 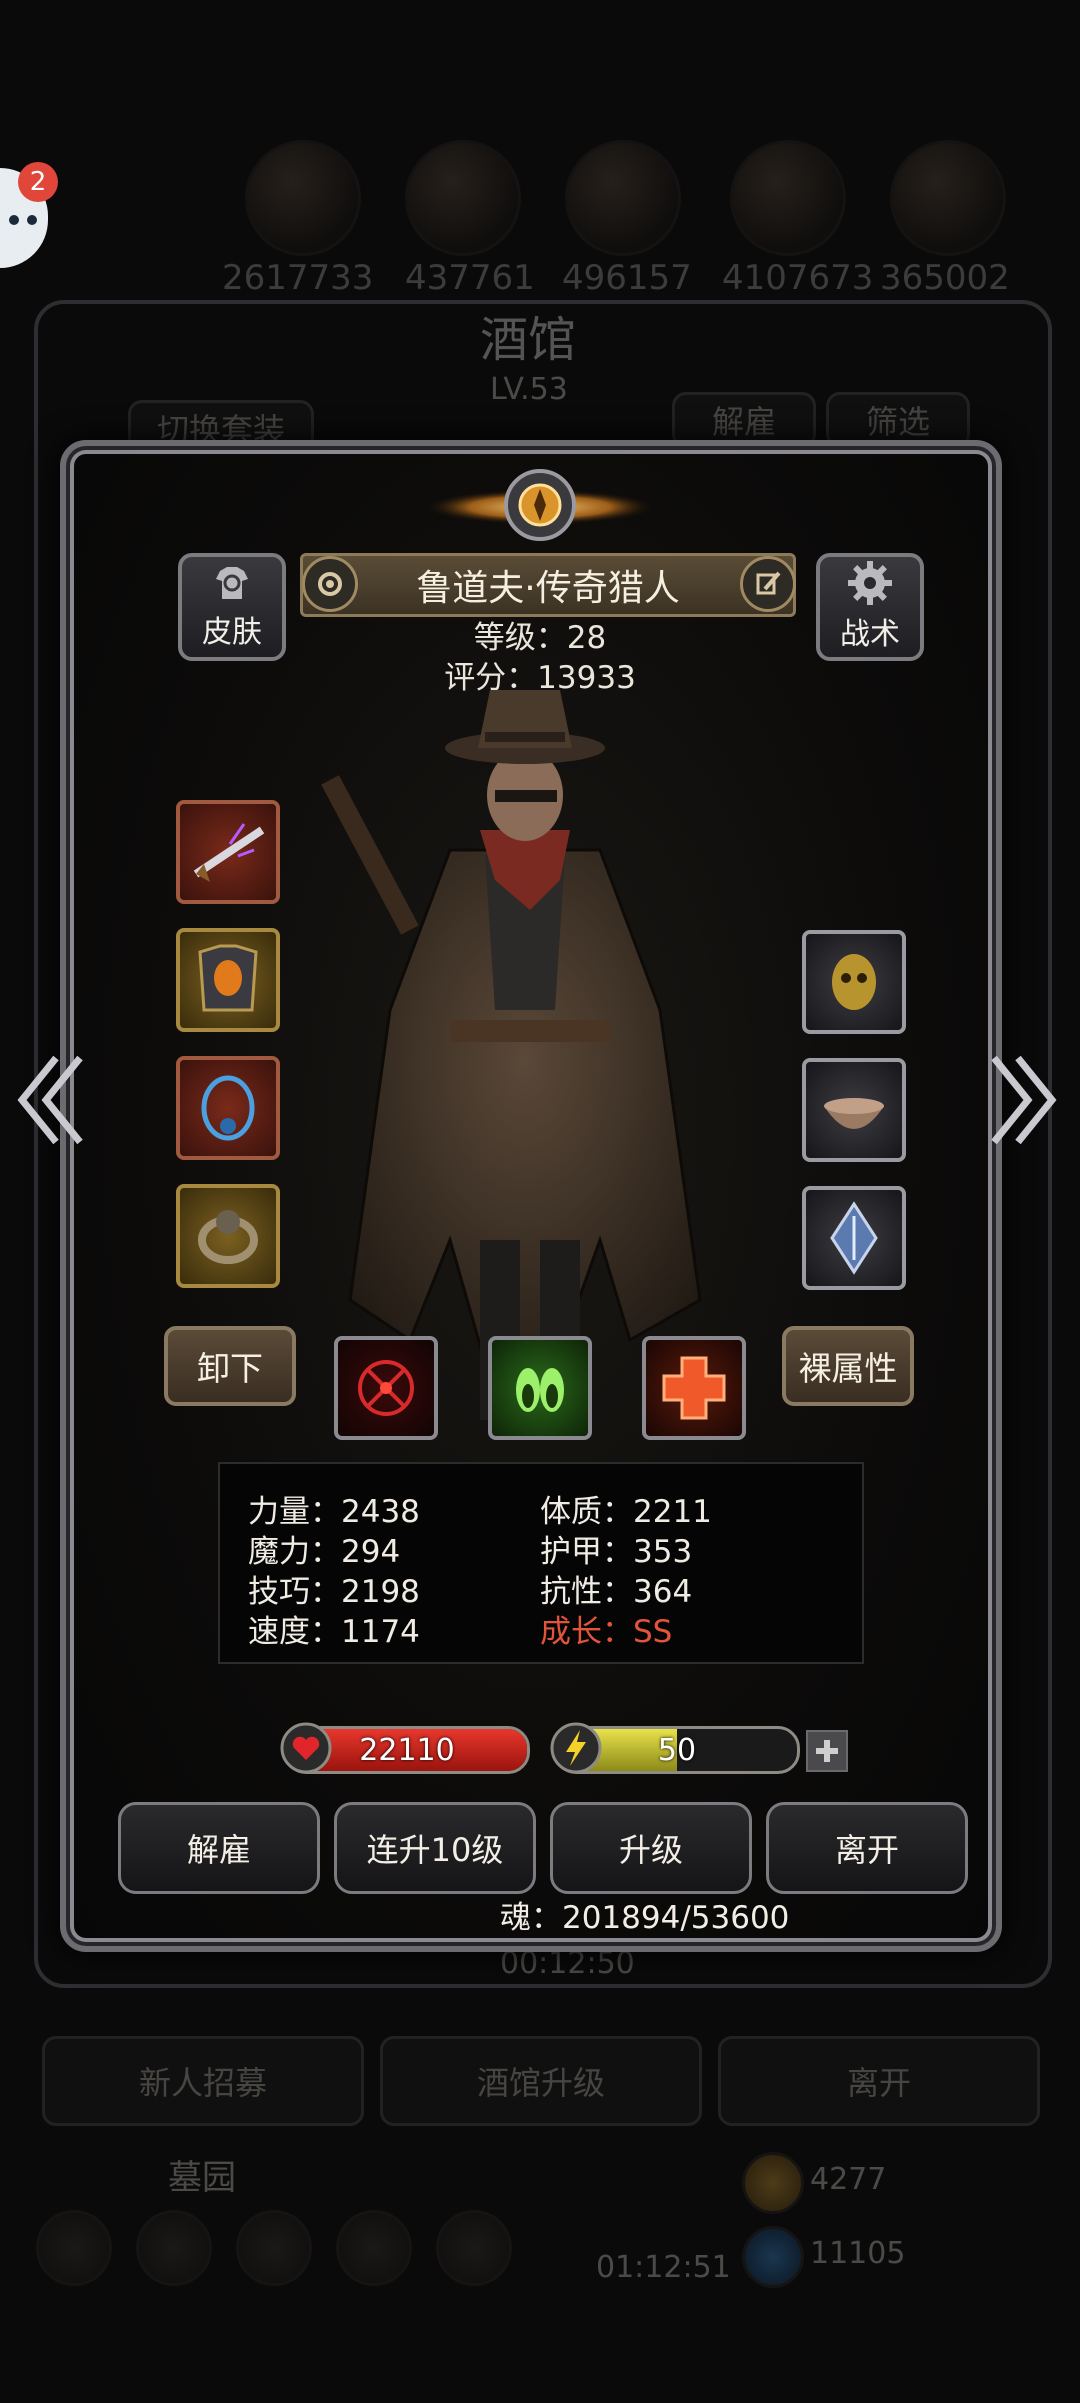 What do you see at coordinates (470, 278) in the screenshot?
I see `resource-count: 437761` at bounding box center [470, 278].